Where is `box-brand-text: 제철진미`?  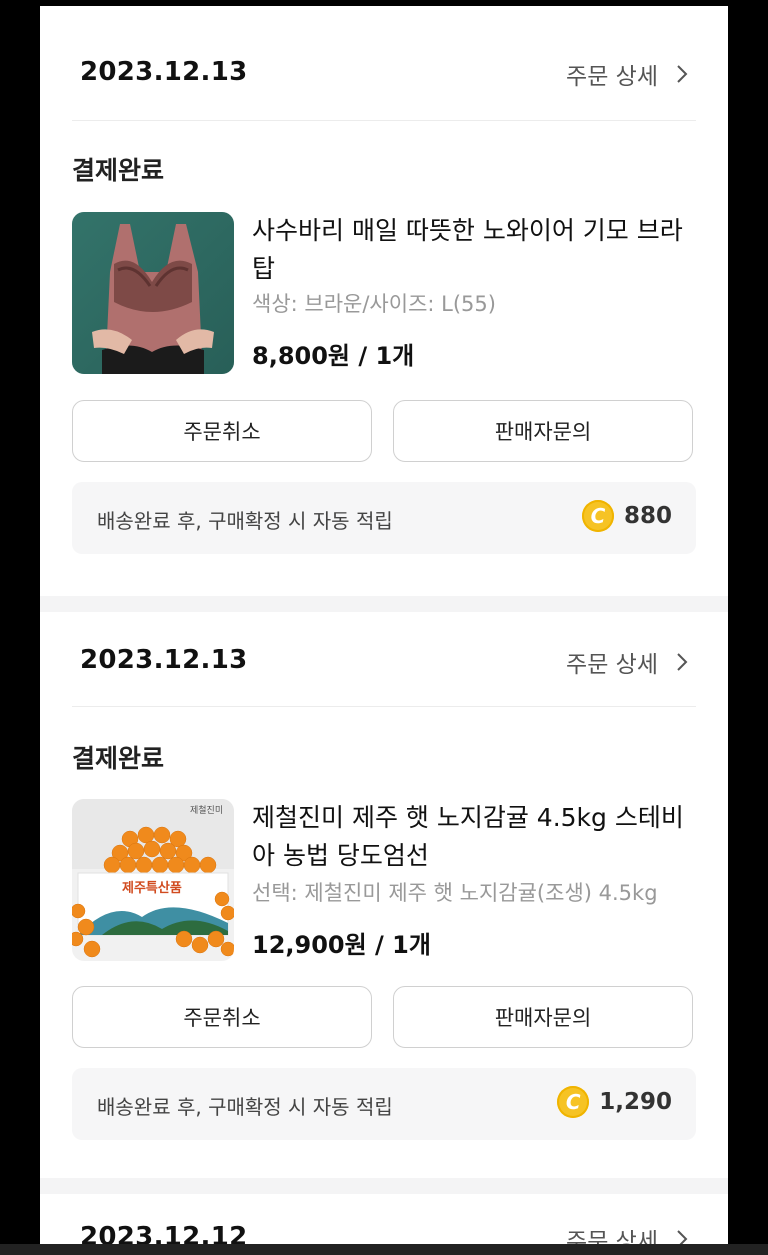 box-brand-text: 제철진미 is located at coordinates (206, 810).